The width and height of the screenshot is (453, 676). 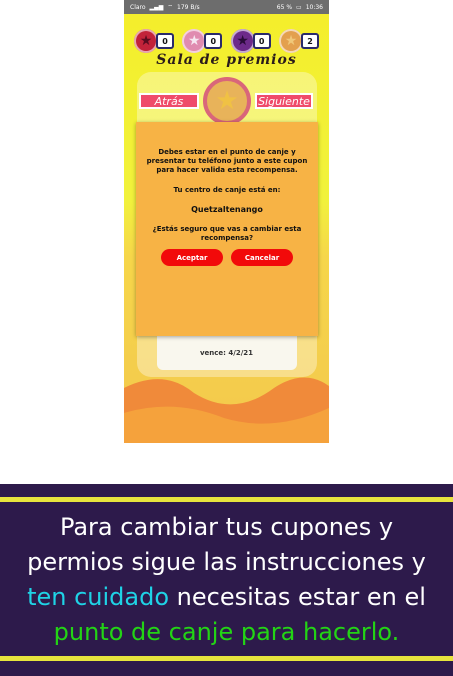 What do you see at coordinates (156, 7) in the screenshot?
I see `signal-icon: ▂▄▆` at bounding box center [156, 7].